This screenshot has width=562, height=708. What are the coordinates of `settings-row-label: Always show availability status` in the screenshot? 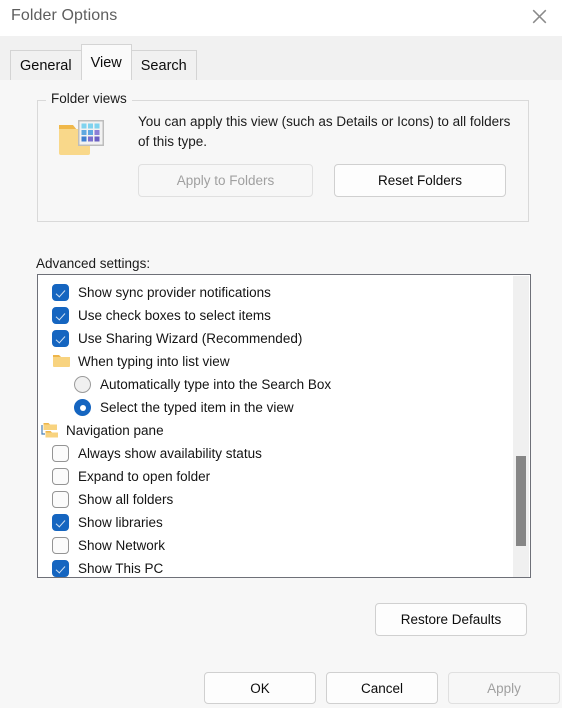 It's located at (170, 453).